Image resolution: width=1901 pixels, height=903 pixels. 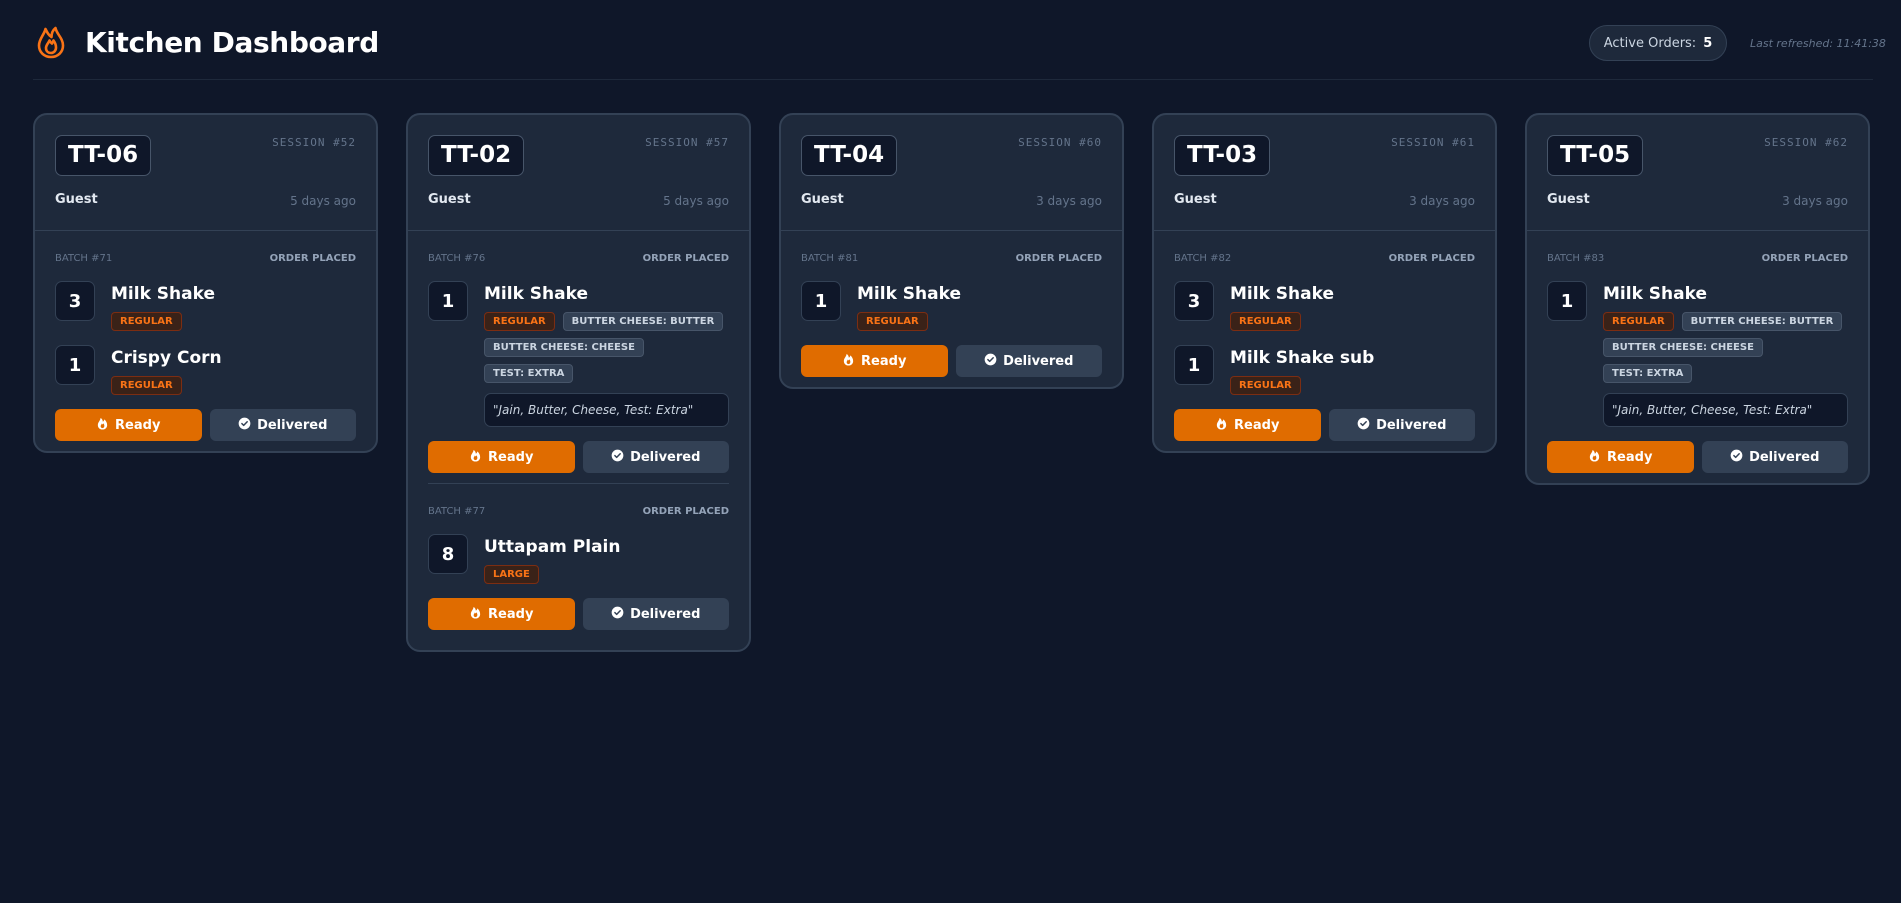 I want to click on page-title: Kitchen Dashboard, so click(x=232, y=42).